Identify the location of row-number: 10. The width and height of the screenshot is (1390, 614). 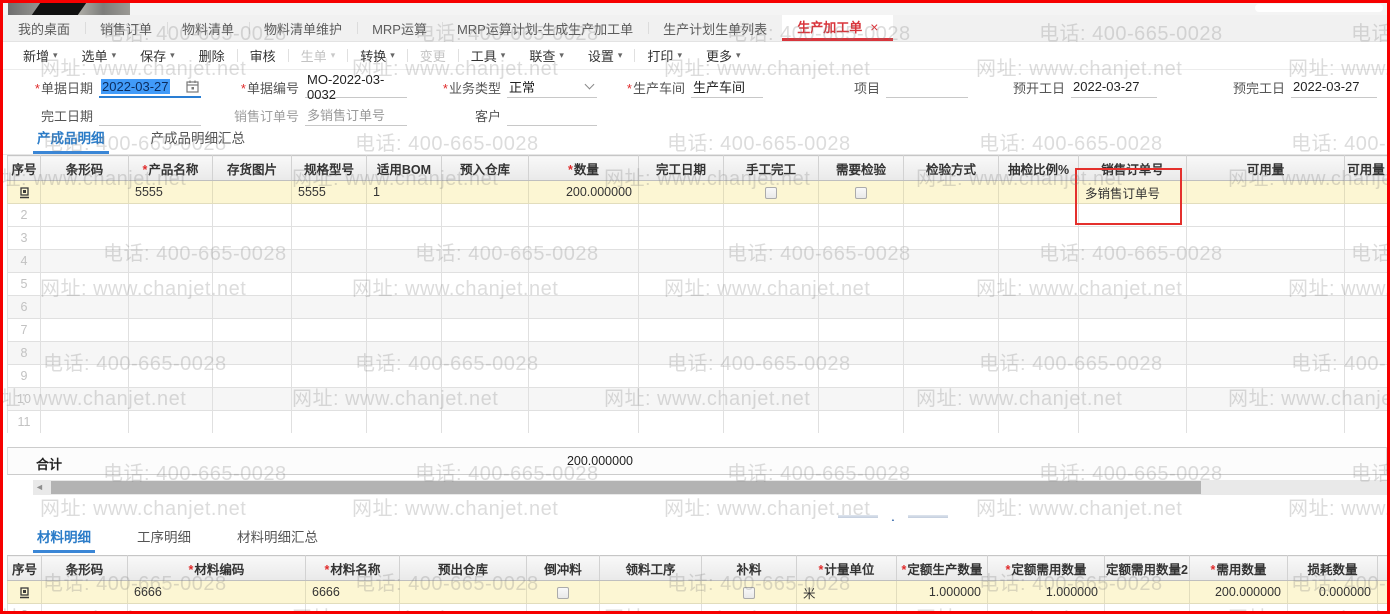
(24, 399).